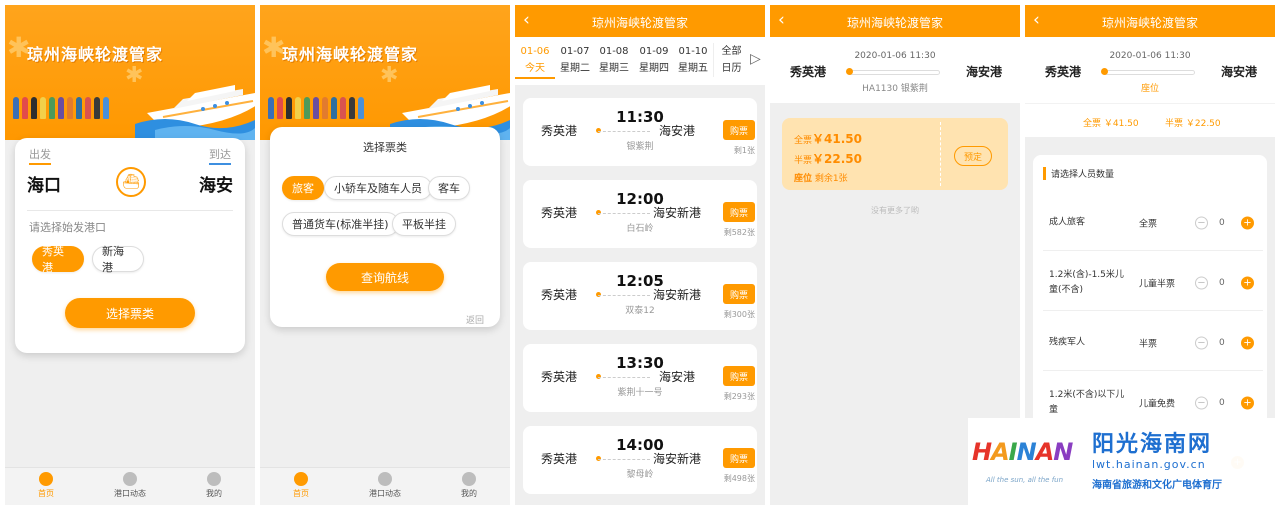 The width and height of the screenshot is (1280, 510). Describe the element at coordinates (130, 313) in the screenshot. I see `select-ticket-button: 选择票类` at that location.